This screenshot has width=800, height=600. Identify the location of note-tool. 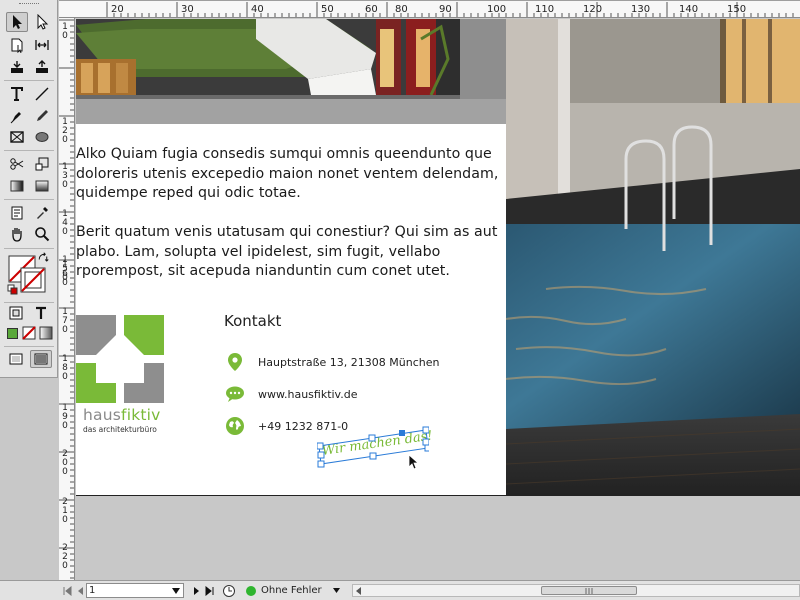
(17, 213).